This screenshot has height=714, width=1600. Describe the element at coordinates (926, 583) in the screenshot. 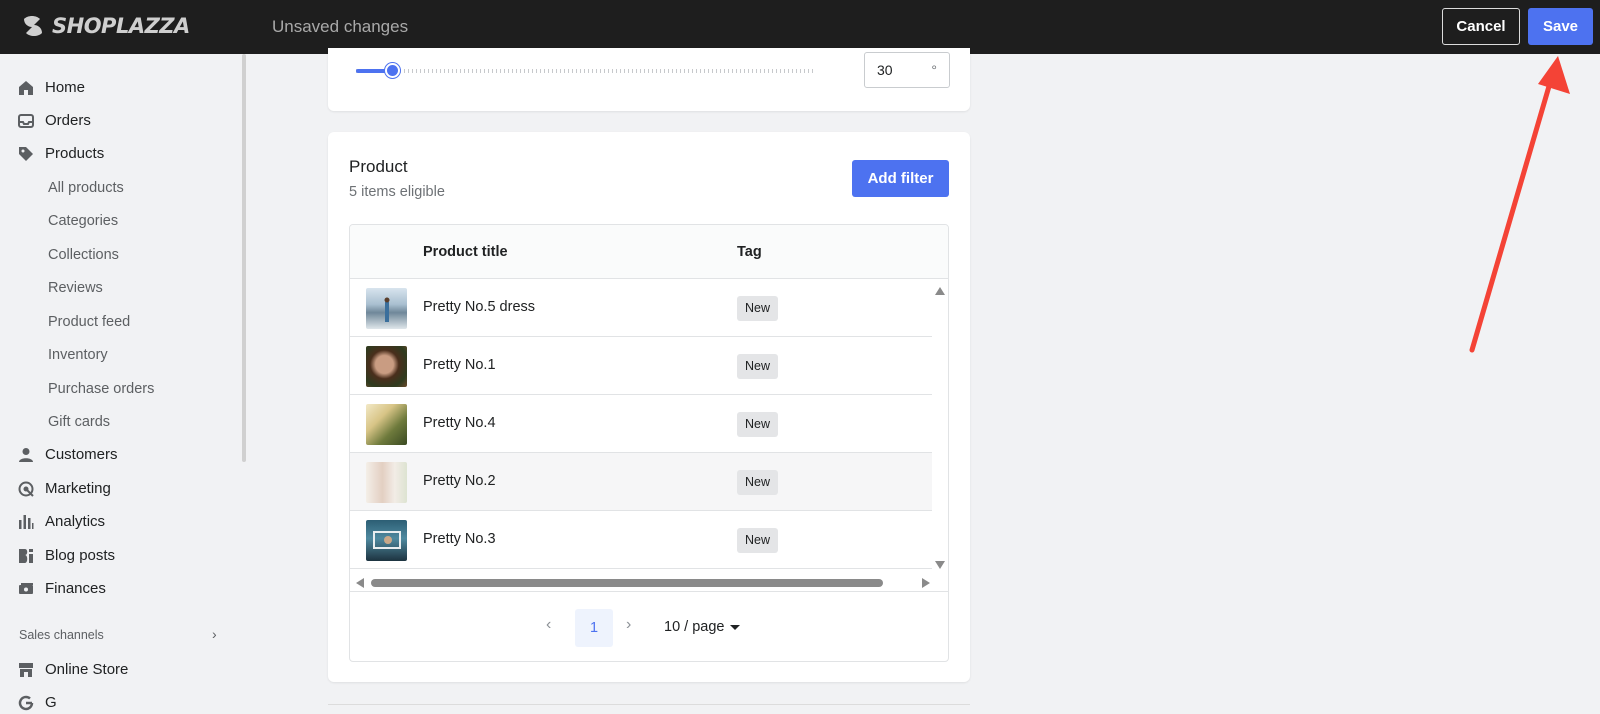

I see `scroll-right-arrow-icon` at that location.